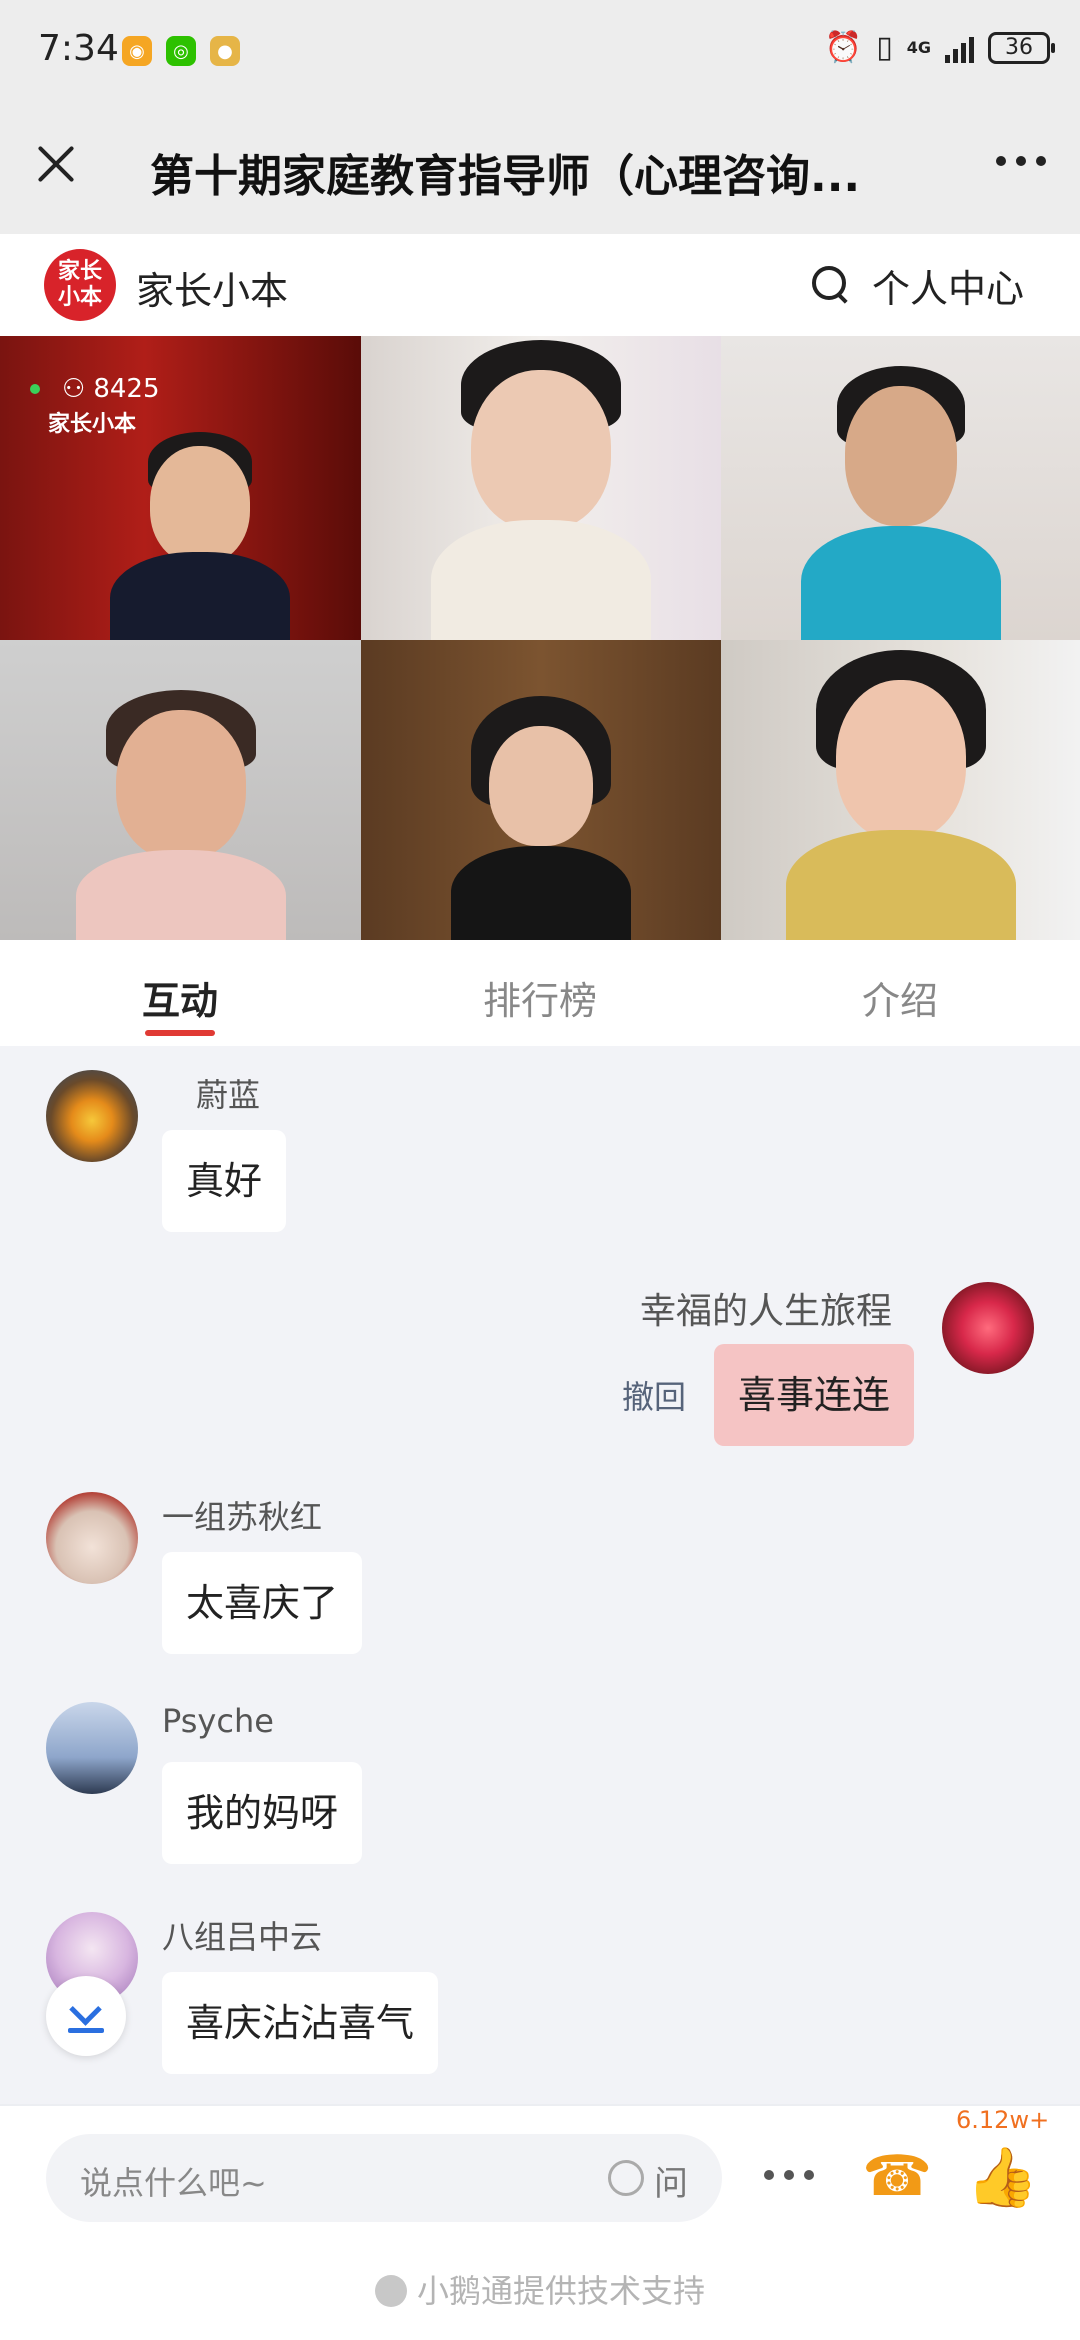 The width and height of the screenshot is (1080, 2340). Describe the element at coordinates (1021, 161) in the screenshot. I see `more-options-button` at that location.